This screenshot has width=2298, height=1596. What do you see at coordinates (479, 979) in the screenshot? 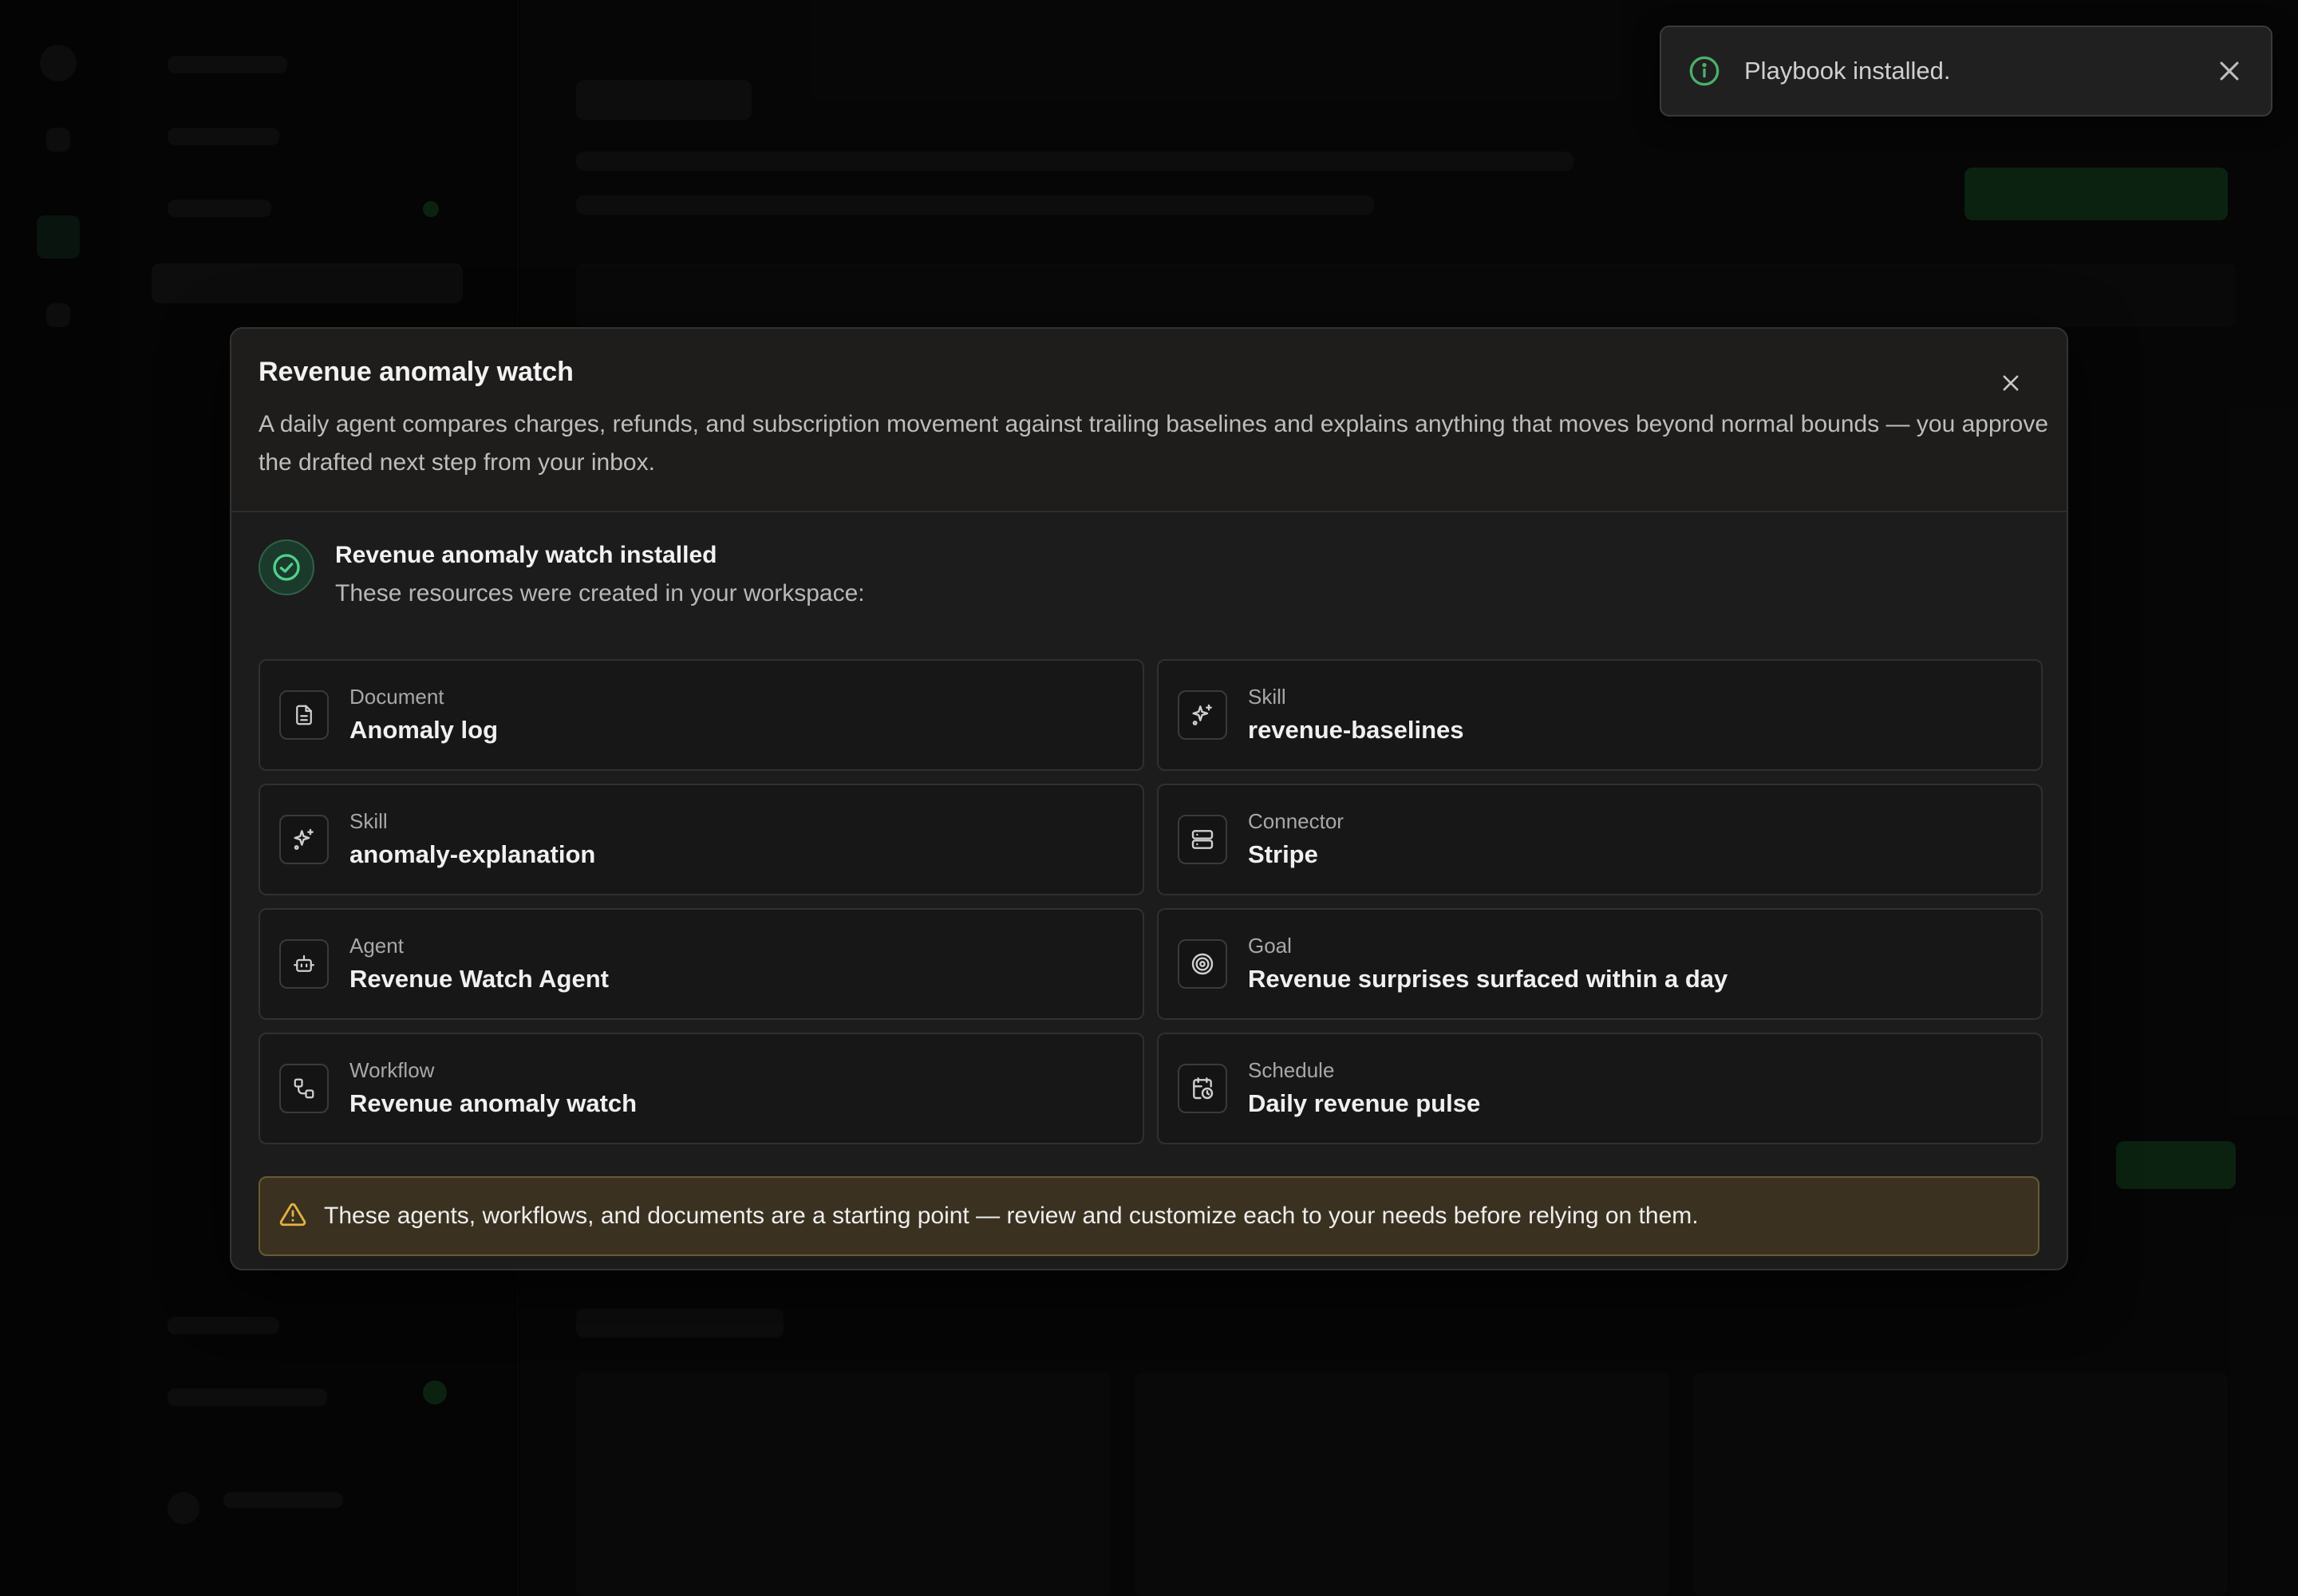
I see `resource-name: Revenue Watch Agent` at bounding box center [479, 979].